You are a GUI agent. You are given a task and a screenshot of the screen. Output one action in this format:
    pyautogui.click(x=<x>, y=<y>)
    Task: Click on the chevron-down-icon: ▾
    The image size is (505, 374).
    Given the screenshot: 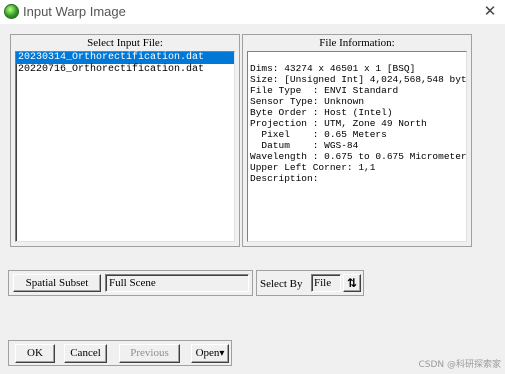 What is the action you would take?
    pyautogui.click(x=222, y=353)
    